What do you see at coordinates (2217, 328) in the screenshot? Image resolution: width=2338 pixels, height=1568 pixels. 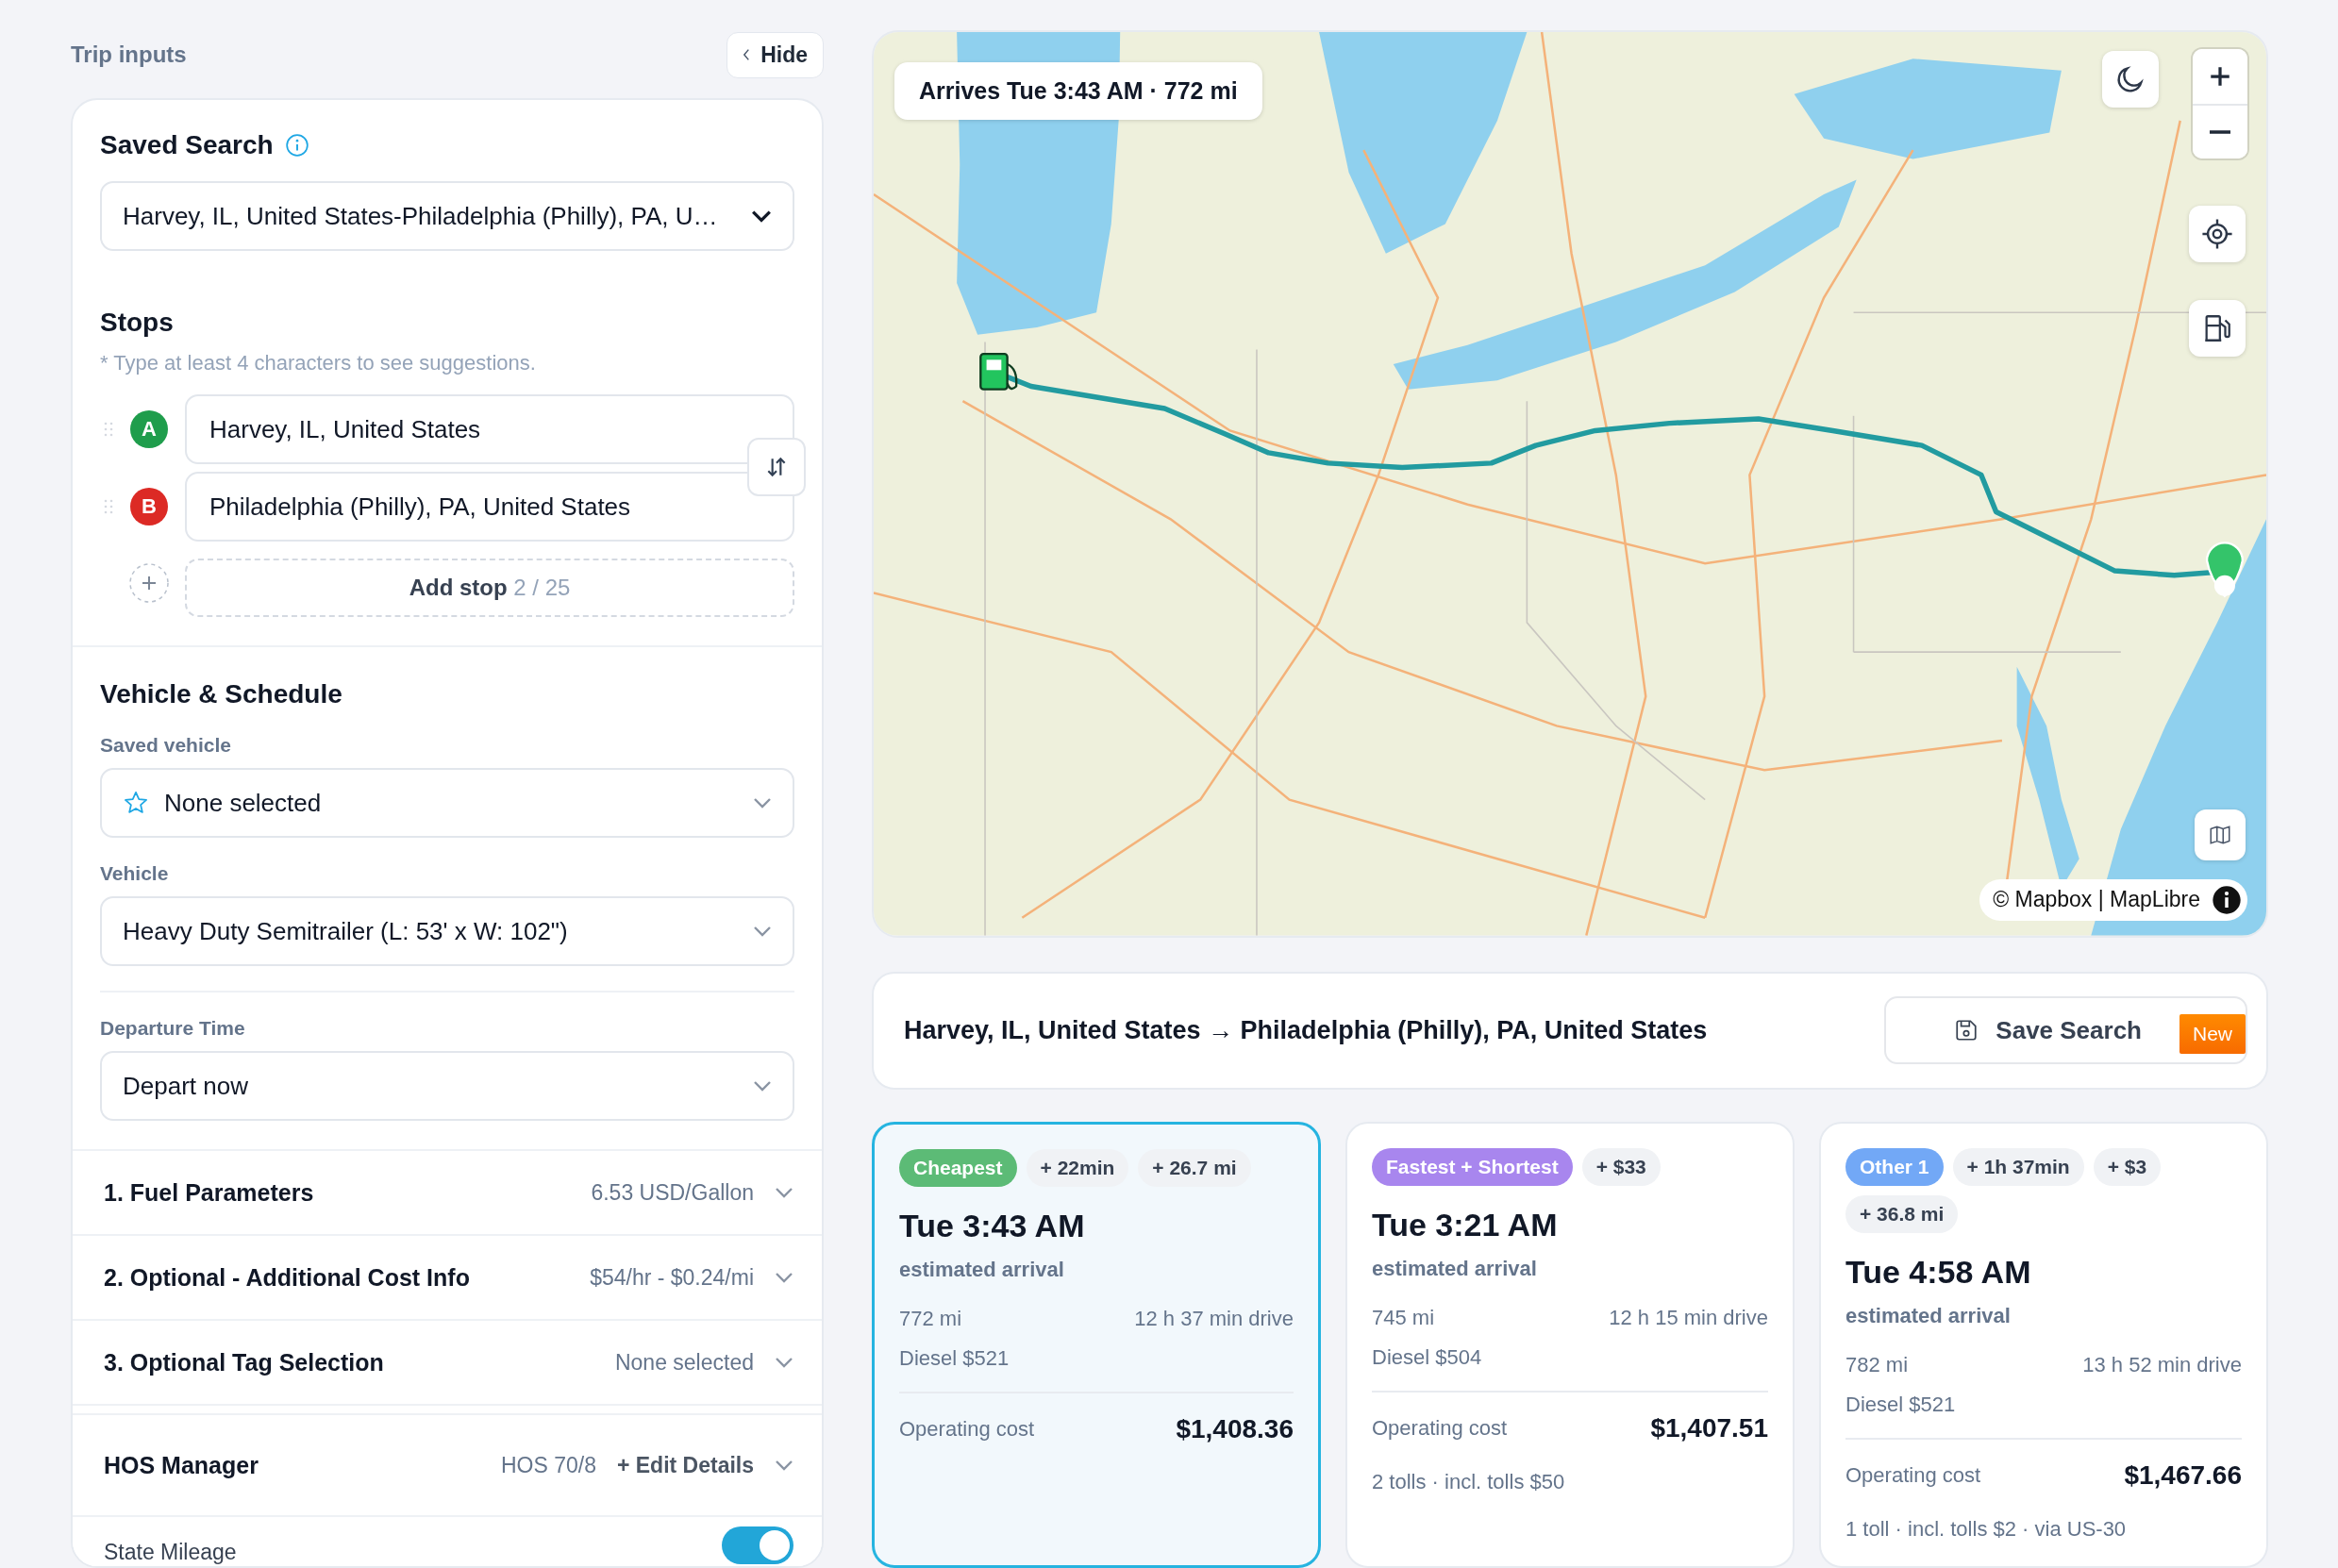 I see `fuel-stations-button` at bounding box center [2217, 328].